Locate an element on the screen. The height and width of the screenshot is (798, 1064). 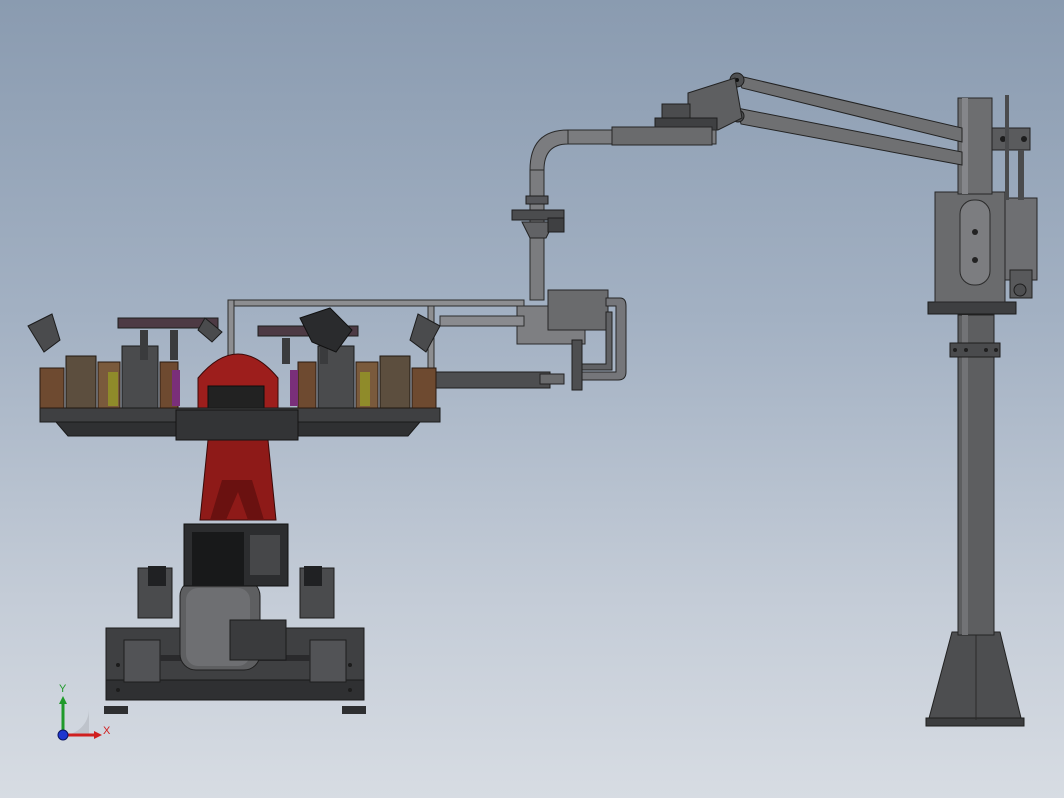
connection-rail is located at coordinates (376, 303).